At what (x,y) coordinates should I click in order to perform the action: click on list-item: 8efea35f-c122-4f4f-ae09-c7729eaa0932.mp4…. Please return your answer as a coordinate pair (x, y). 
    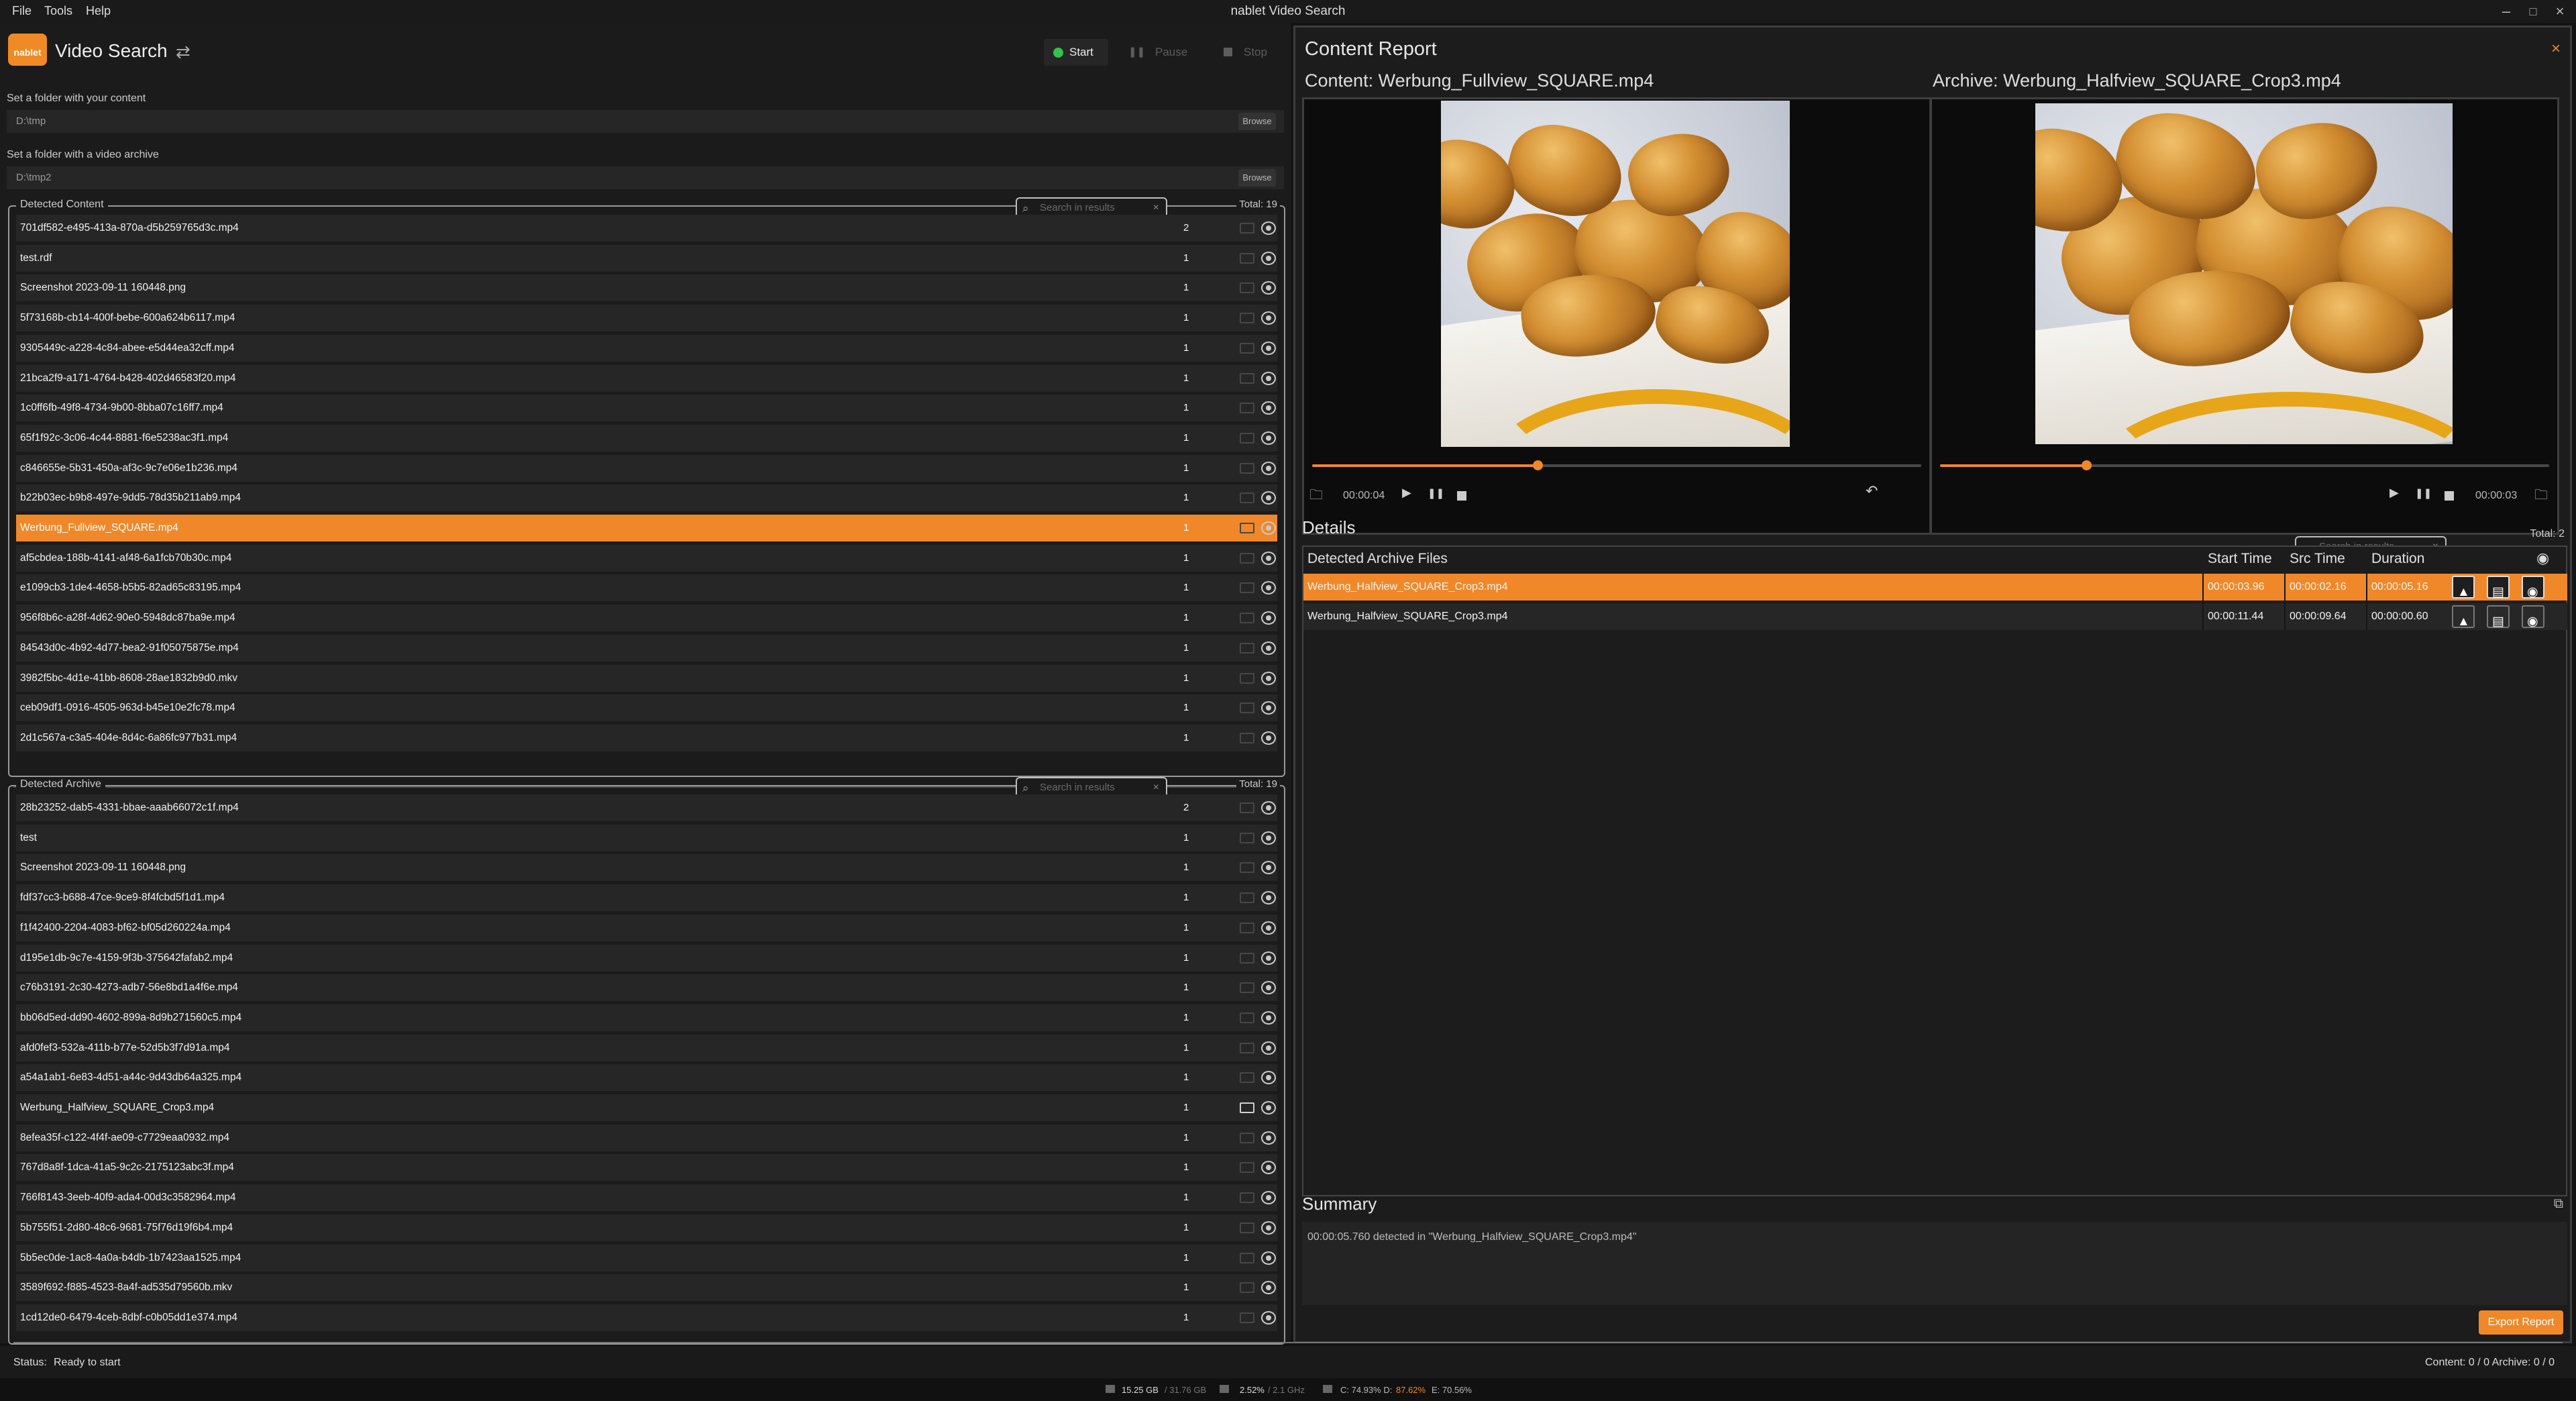
    Looking at the image, I should click on (646, 1137).